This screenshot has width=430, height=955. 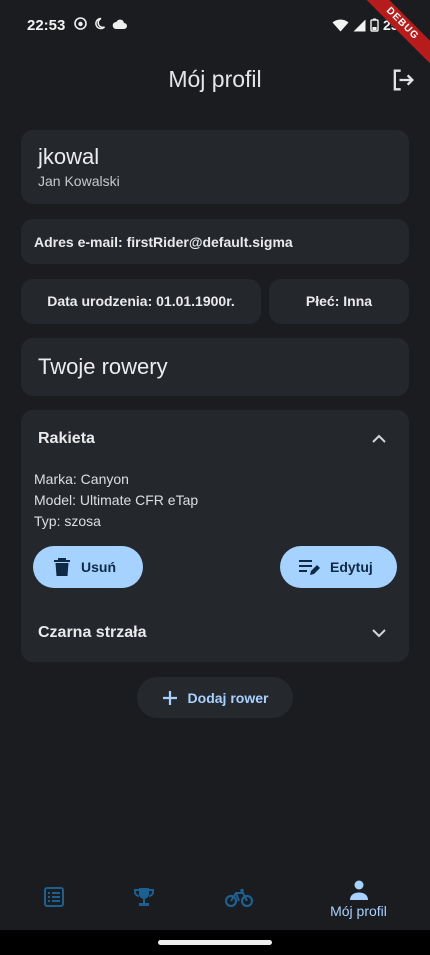 I want to click on plus-icon, so click(x=169, y=697).